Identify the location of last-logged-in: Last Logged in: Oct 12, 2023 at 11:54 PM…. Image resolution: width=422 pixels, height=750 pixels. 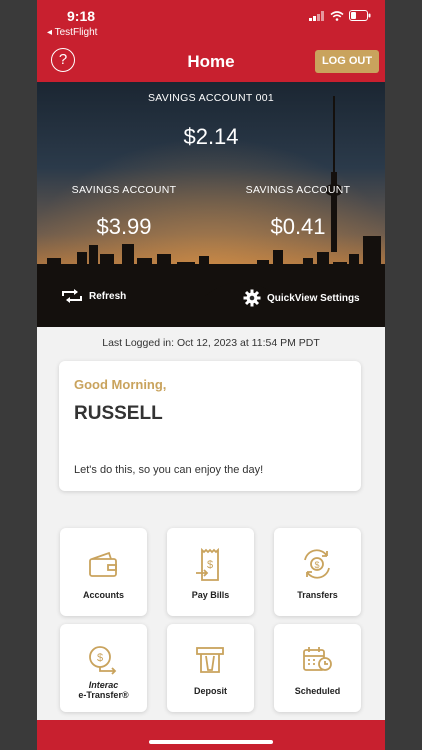
(211, 343).